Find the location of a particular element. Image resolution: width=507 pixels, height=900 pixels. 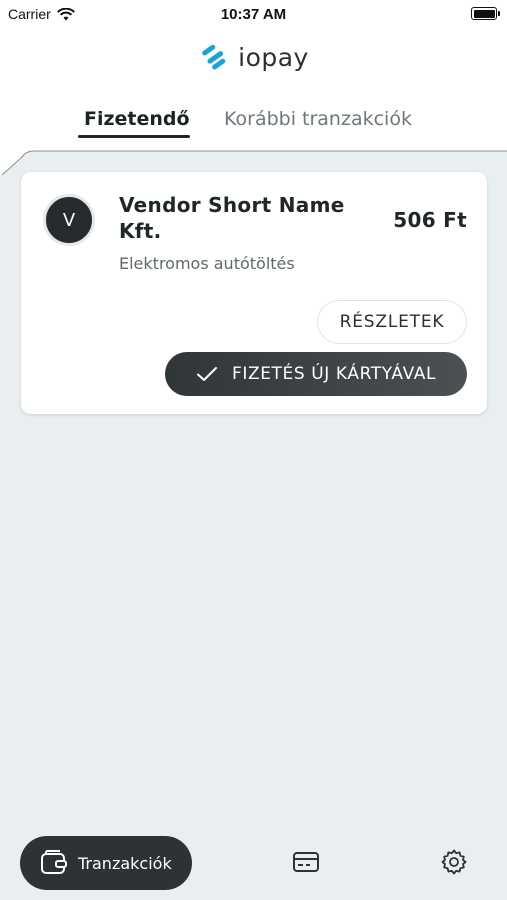

logo-text: iopay is located at coordinates (273, 57).